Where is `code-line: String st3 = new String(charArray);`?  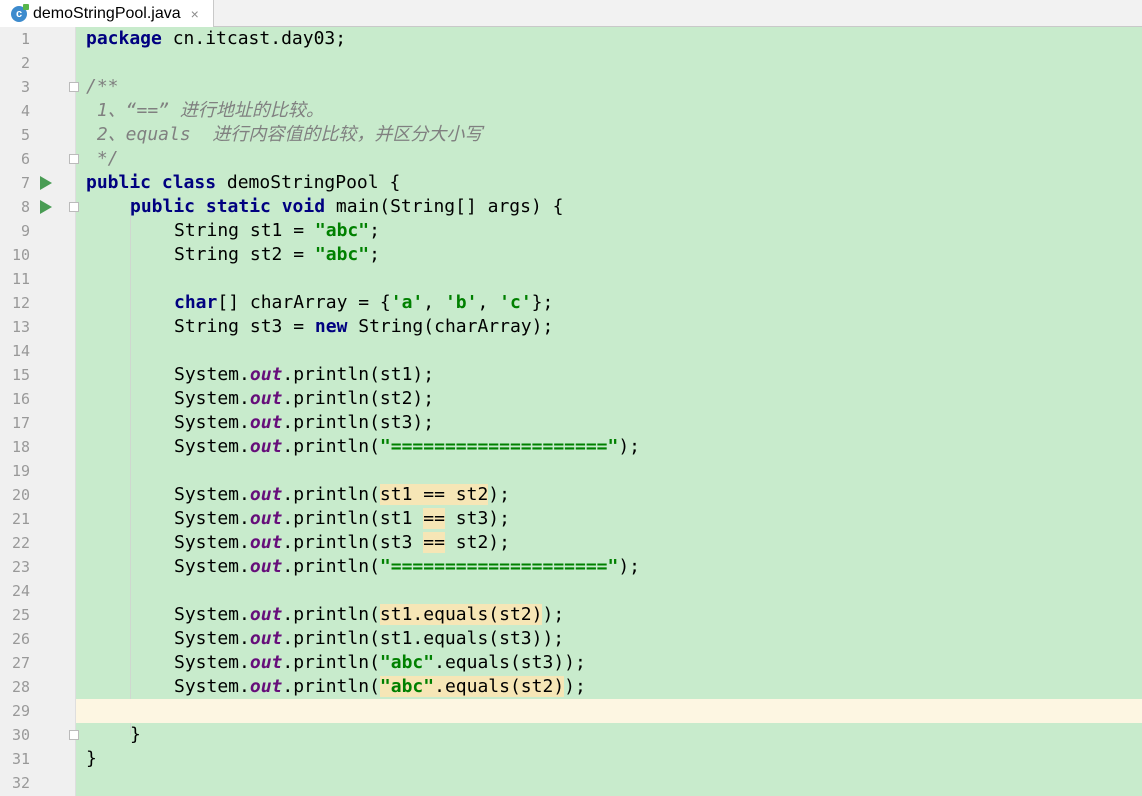 code-line: String st3 = new String(charArray); is located at coordinates (609, 327).